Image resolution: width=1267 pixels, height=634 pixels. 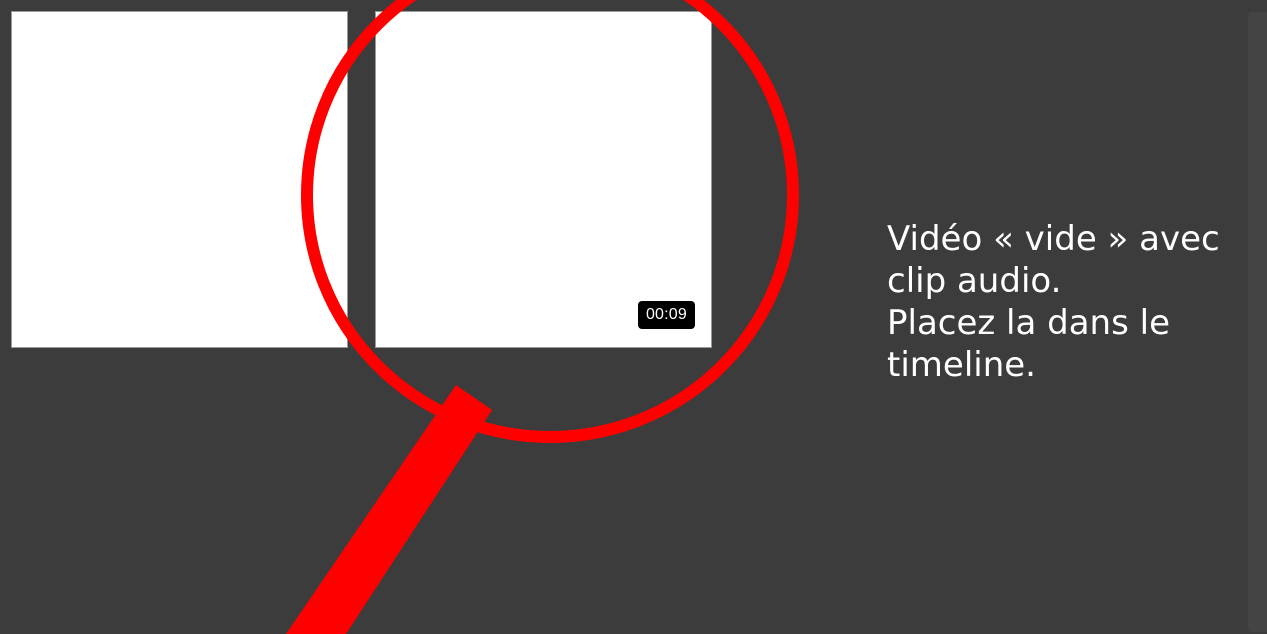 I want to click on annotation-line-1: Vidéo « vide » avec, so click(x=1053, y=239).